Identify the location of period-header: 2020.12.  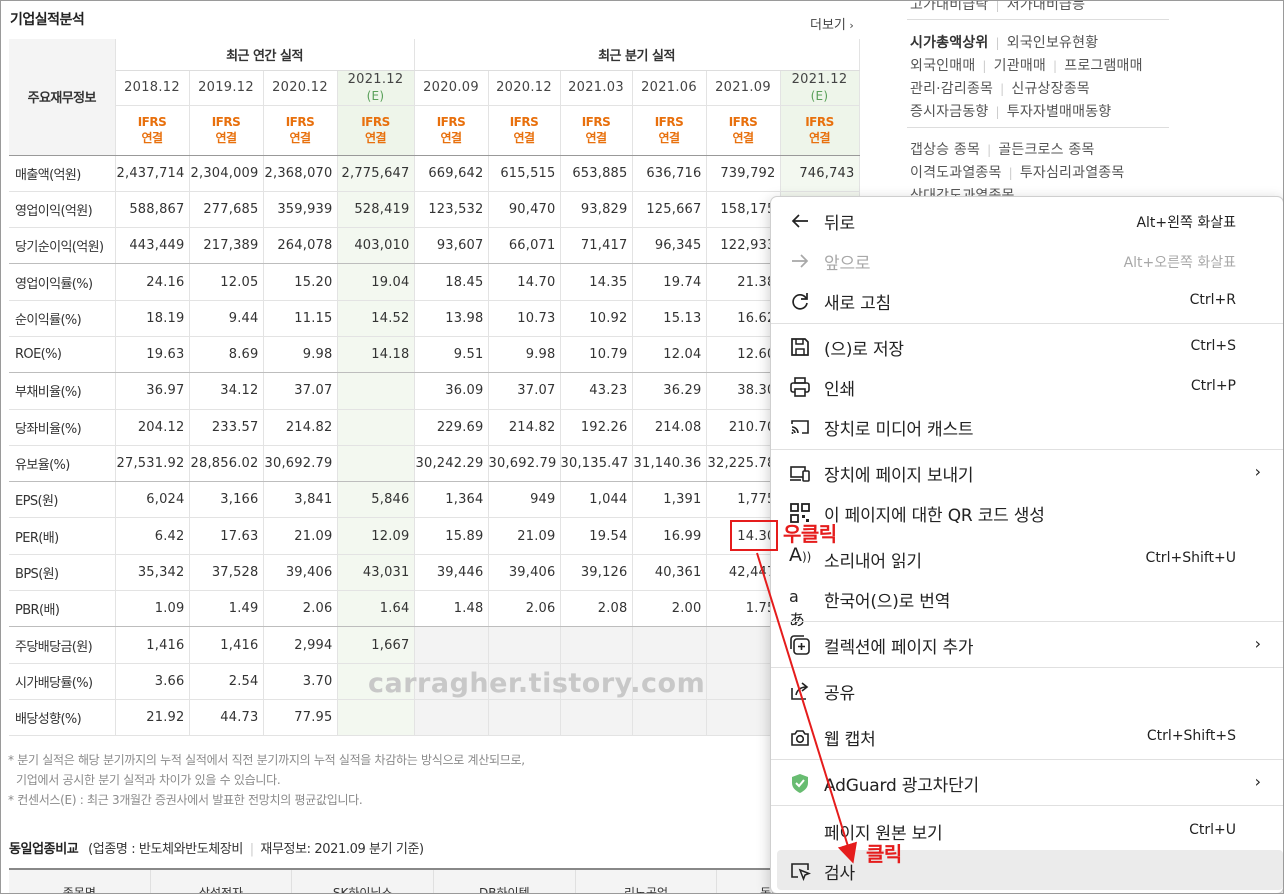
(524, 88).